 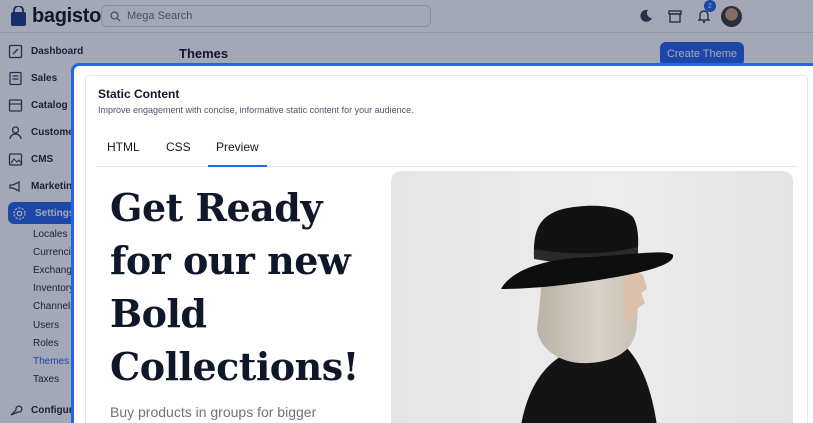 I want to click on editor-tabs: HTML CSS Preview, so click(x=446, y=150).